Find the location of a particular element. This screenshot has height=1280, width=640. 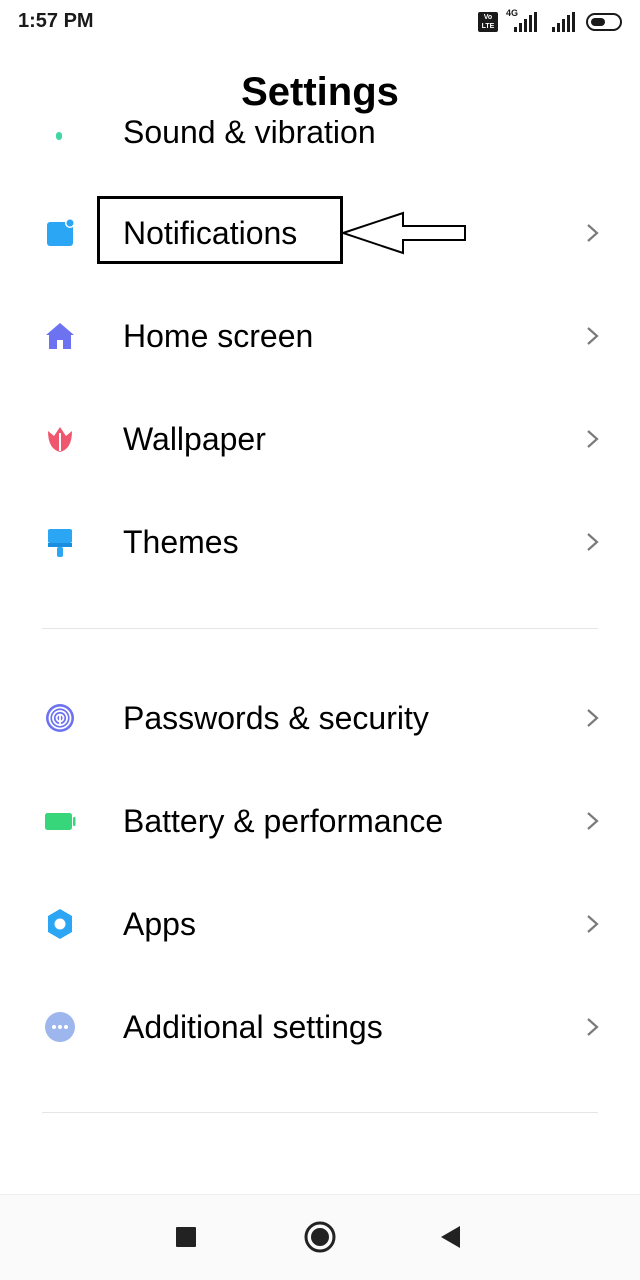

annotation-arrow-icon is located at coordinates (403, 233).